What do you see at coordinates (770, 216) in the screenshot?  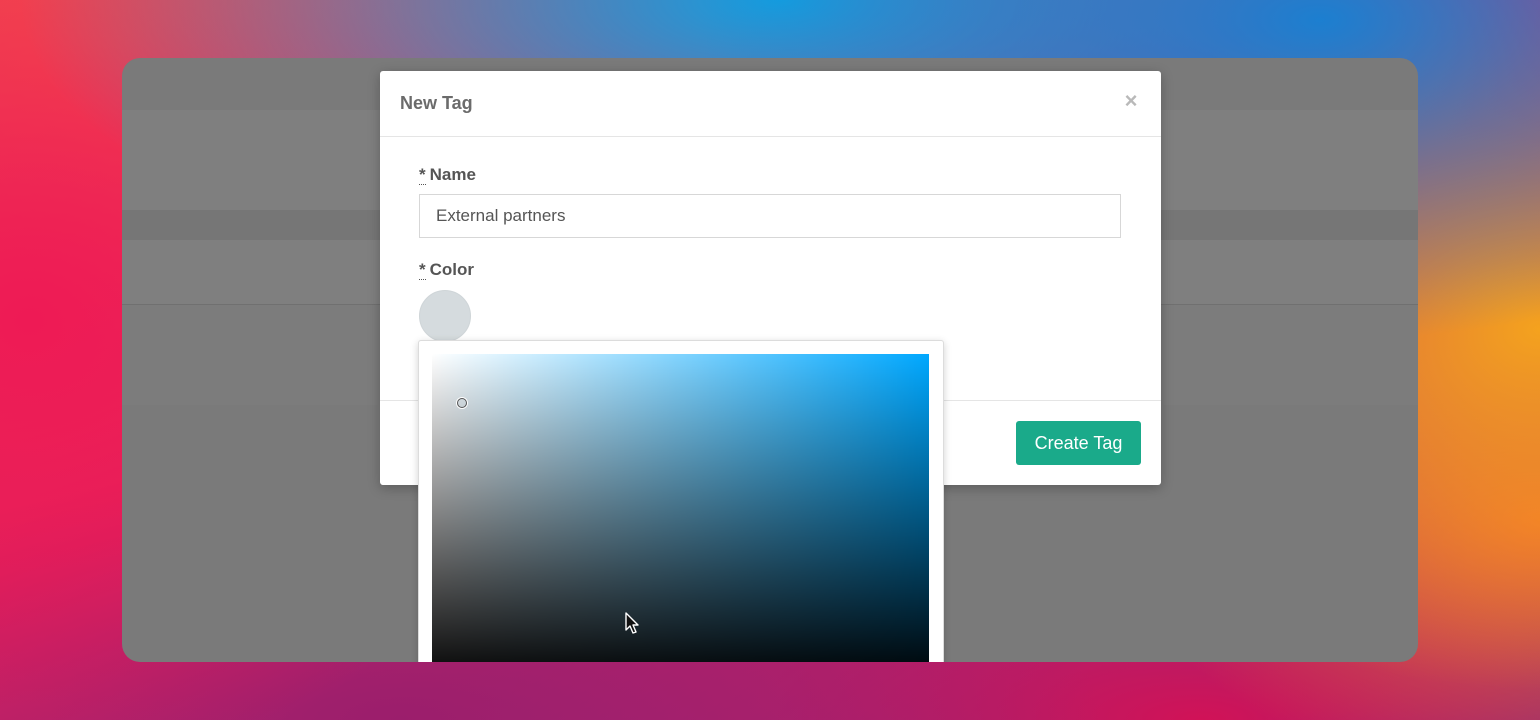 I see `name-input` at bounding box center [770, 216].